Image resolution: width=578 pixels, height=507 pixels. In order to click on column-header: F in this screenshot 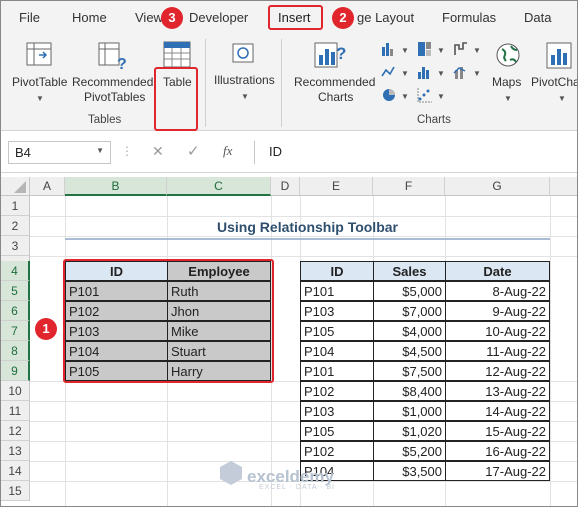, I will do `click(409, 186)`.